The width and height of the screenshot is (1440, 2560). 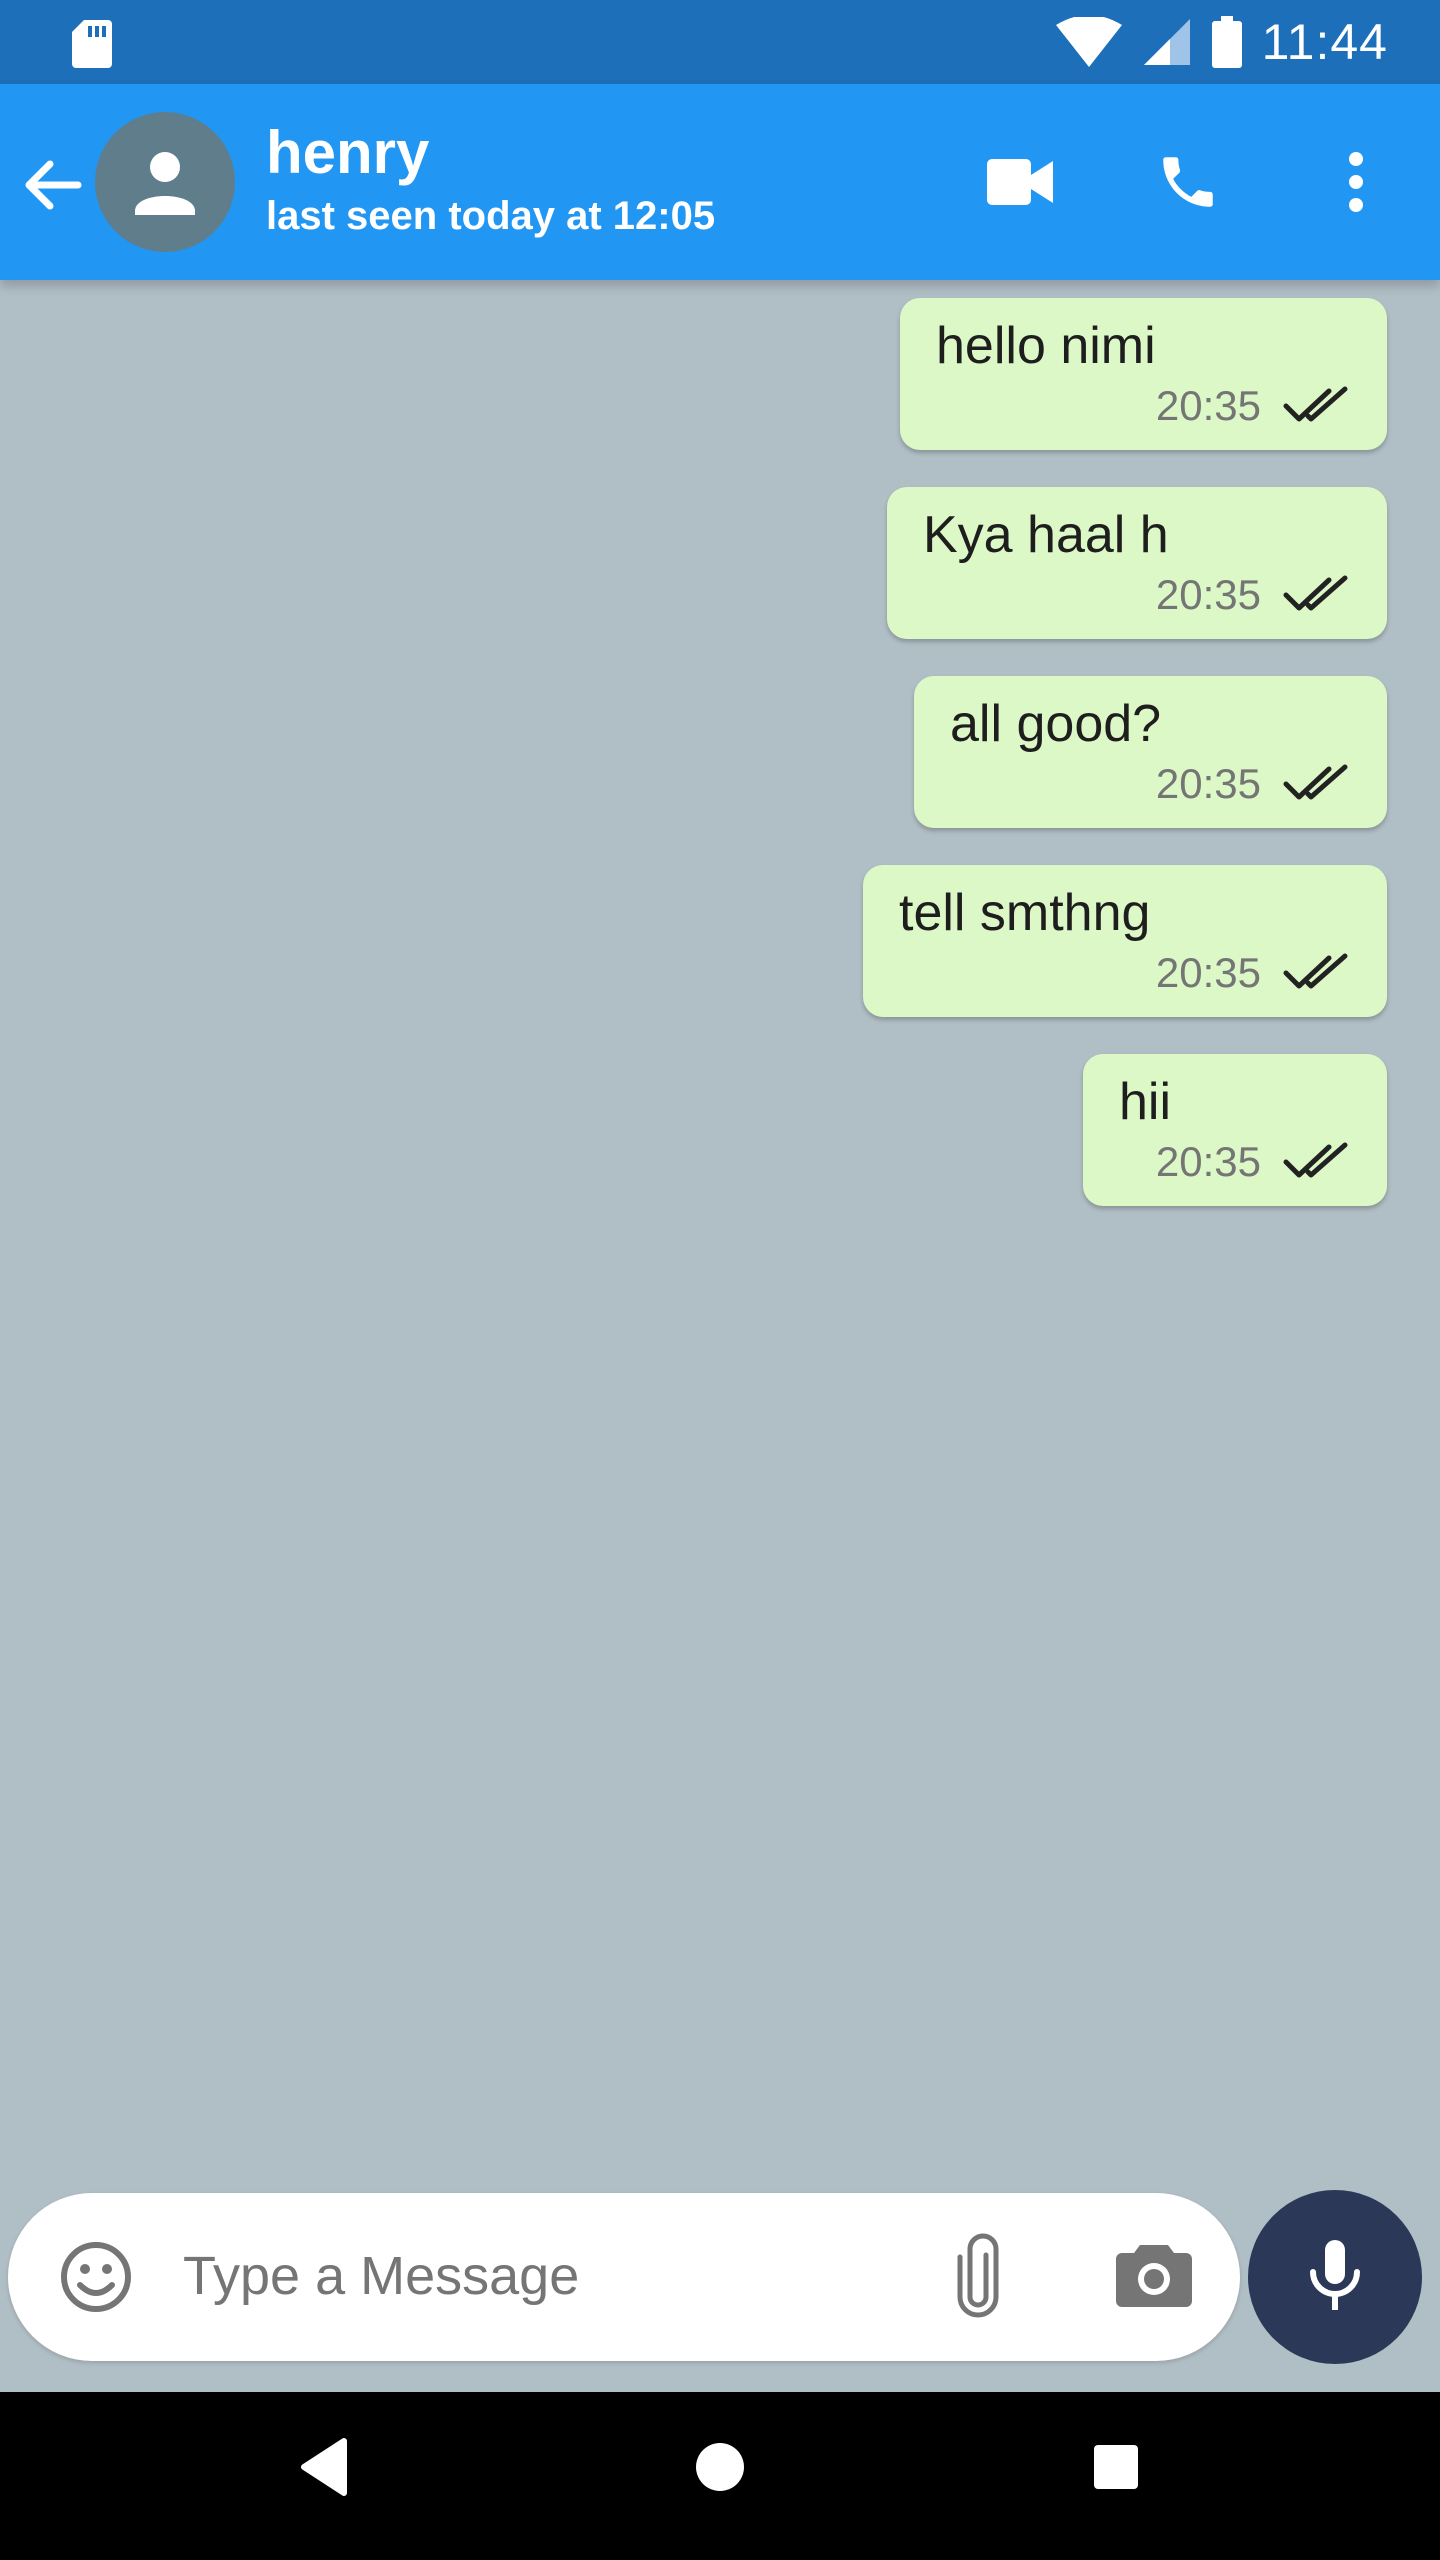 What do you see at coordinates (1145, 1102) in the screenshot?
I see `message-text: hii` at bounding box center [1145, 1102].